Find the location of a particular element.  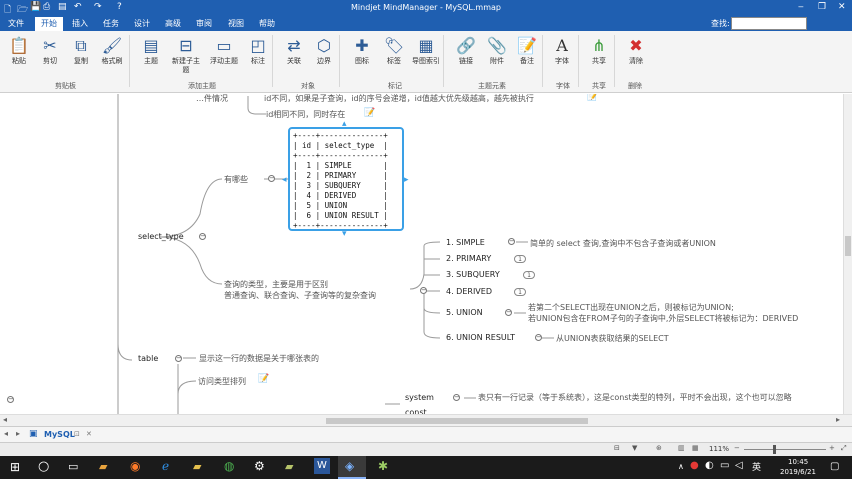

table-desc-node: 显示这一行的数据是关于哪张表的 is located at coordinates (259, 358).